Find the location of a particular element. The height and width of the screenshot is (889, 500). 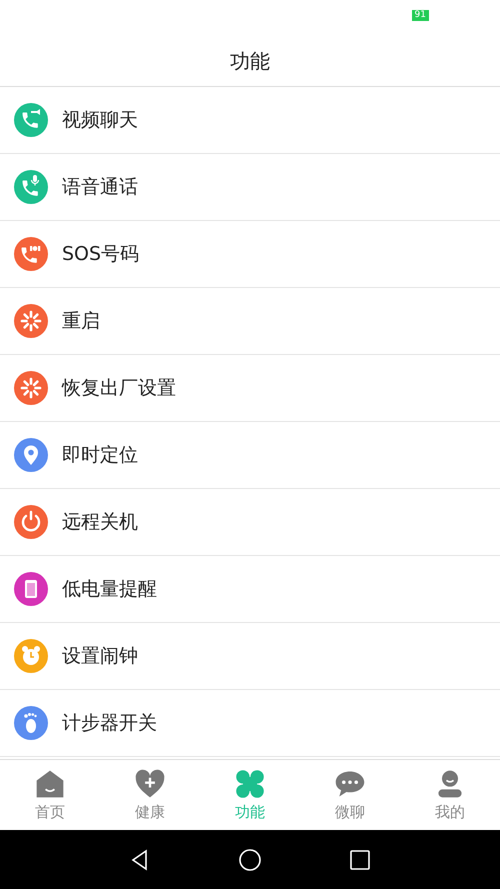

home-circle-icon is located at coordinates (250, 860).